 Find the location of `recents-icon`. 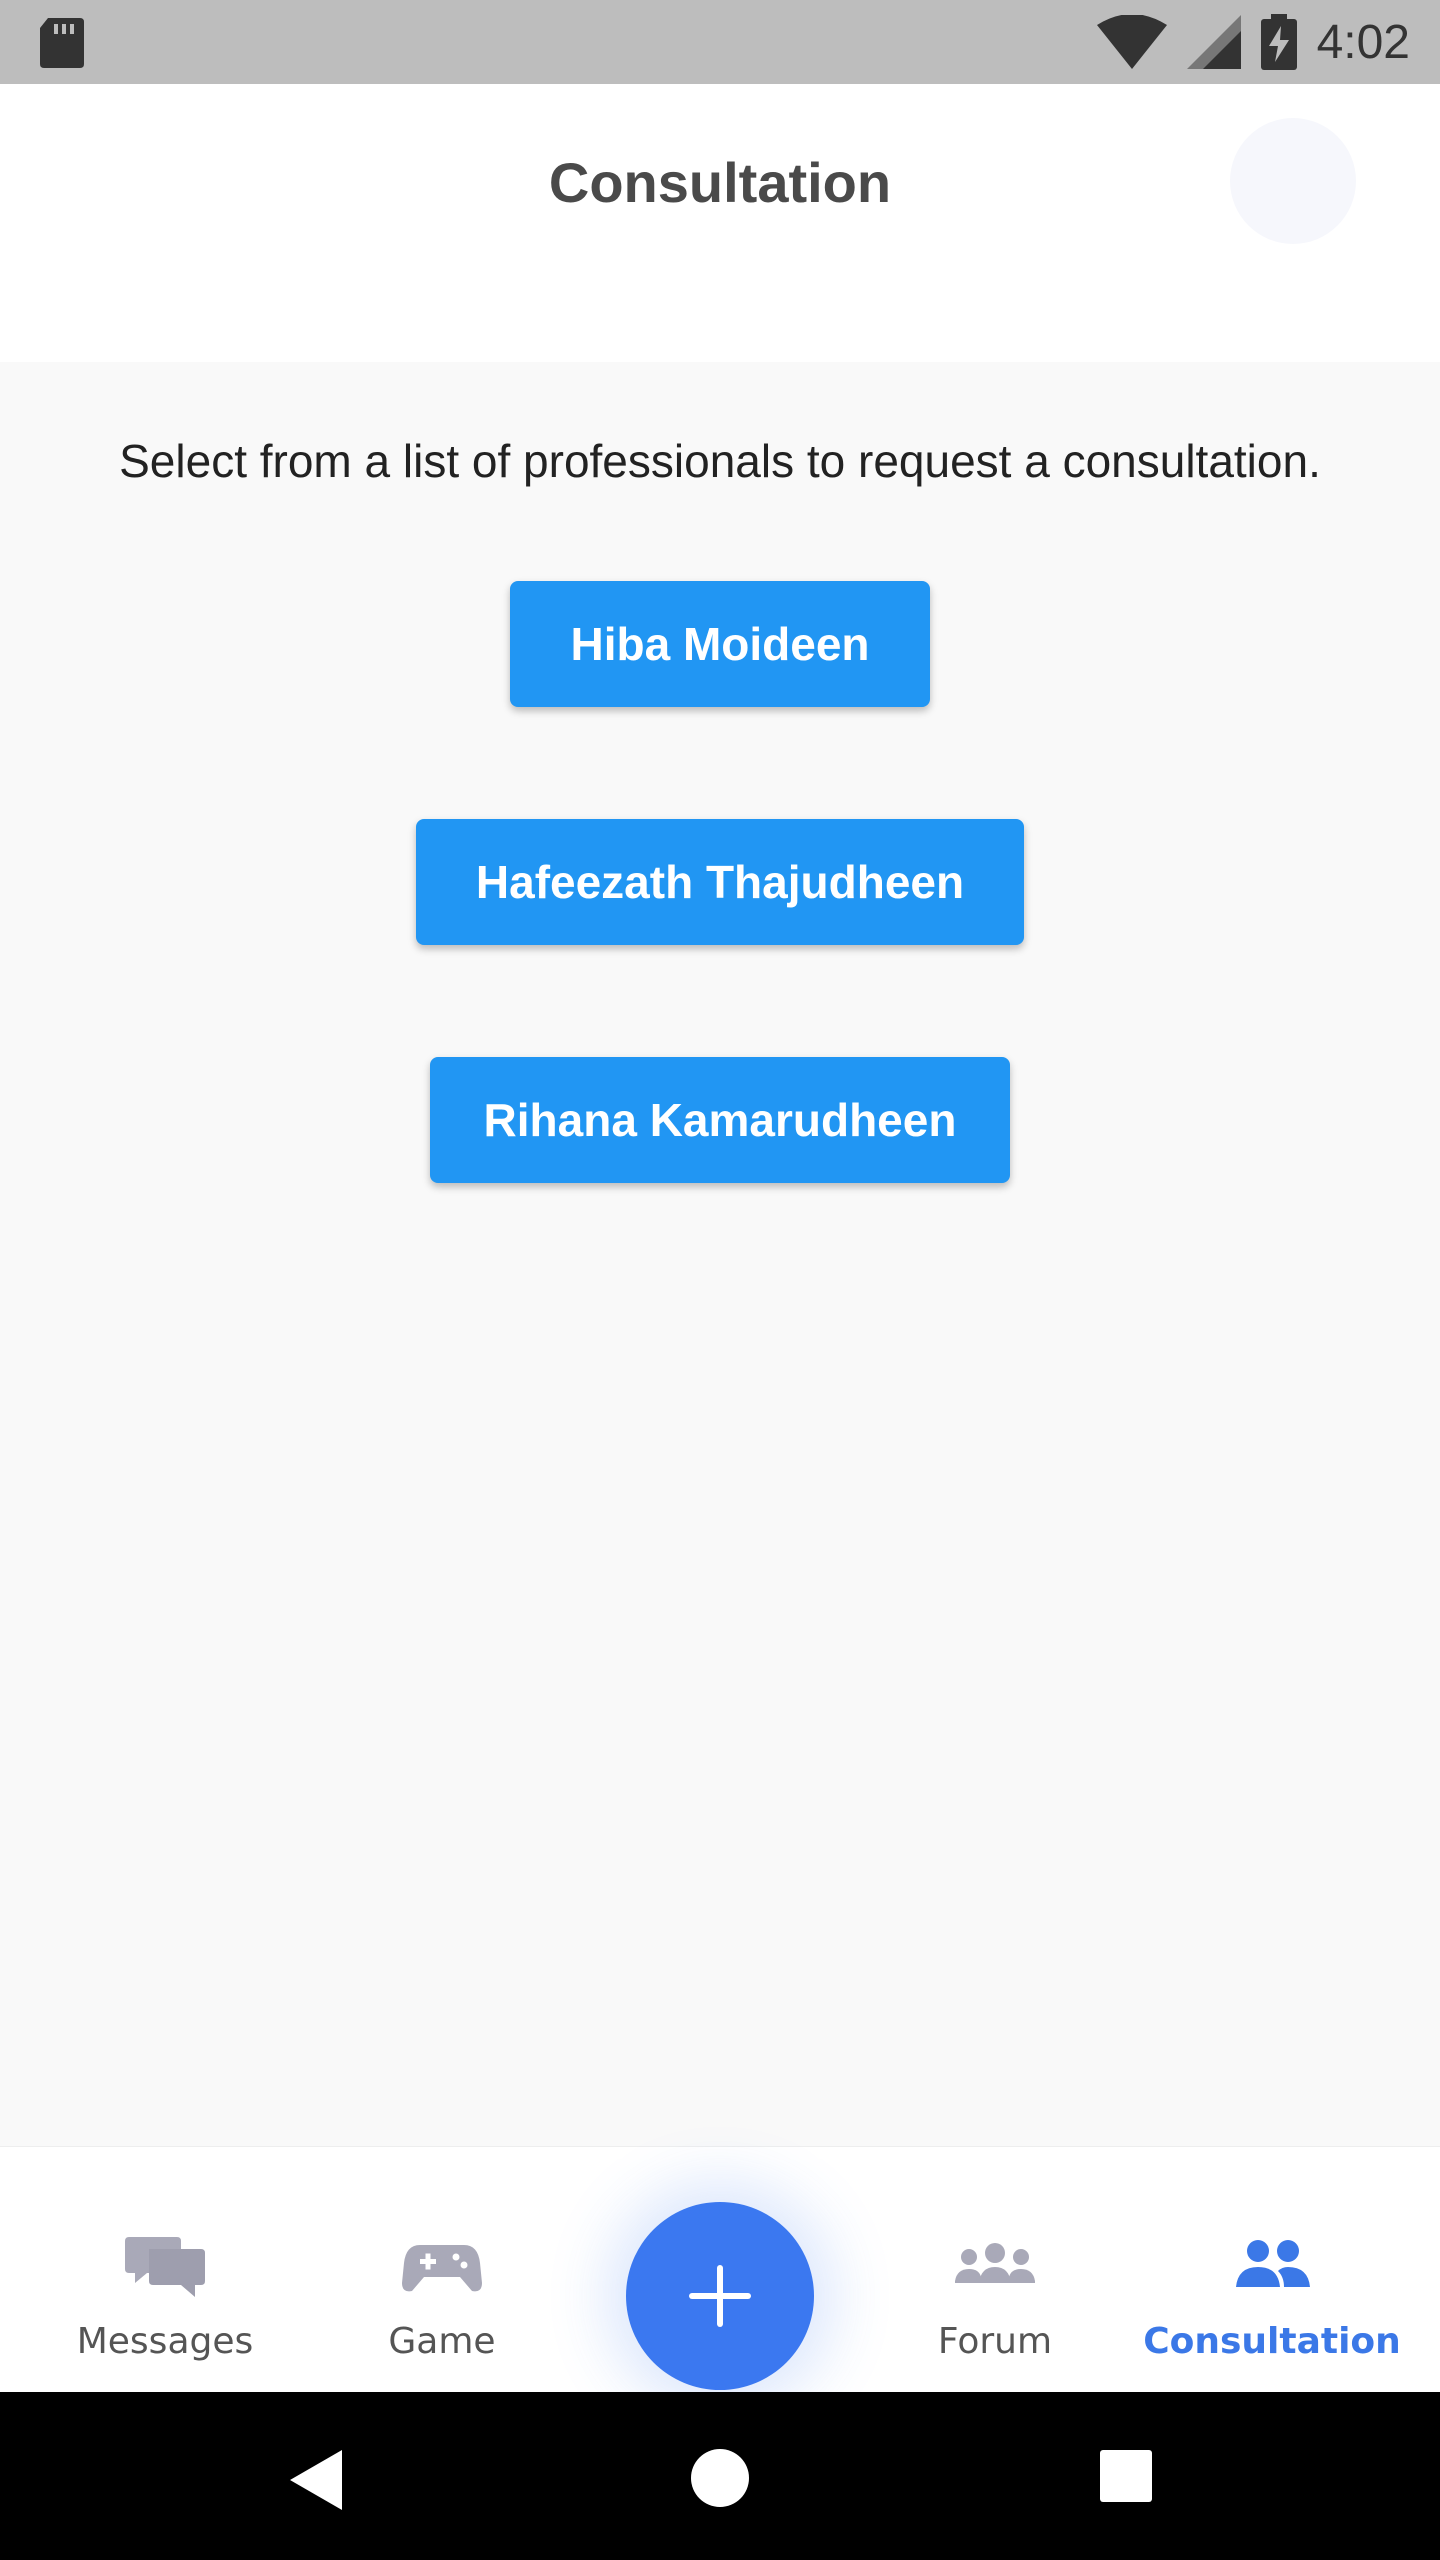

recents-icon is located at coordinates (1126, 2476).